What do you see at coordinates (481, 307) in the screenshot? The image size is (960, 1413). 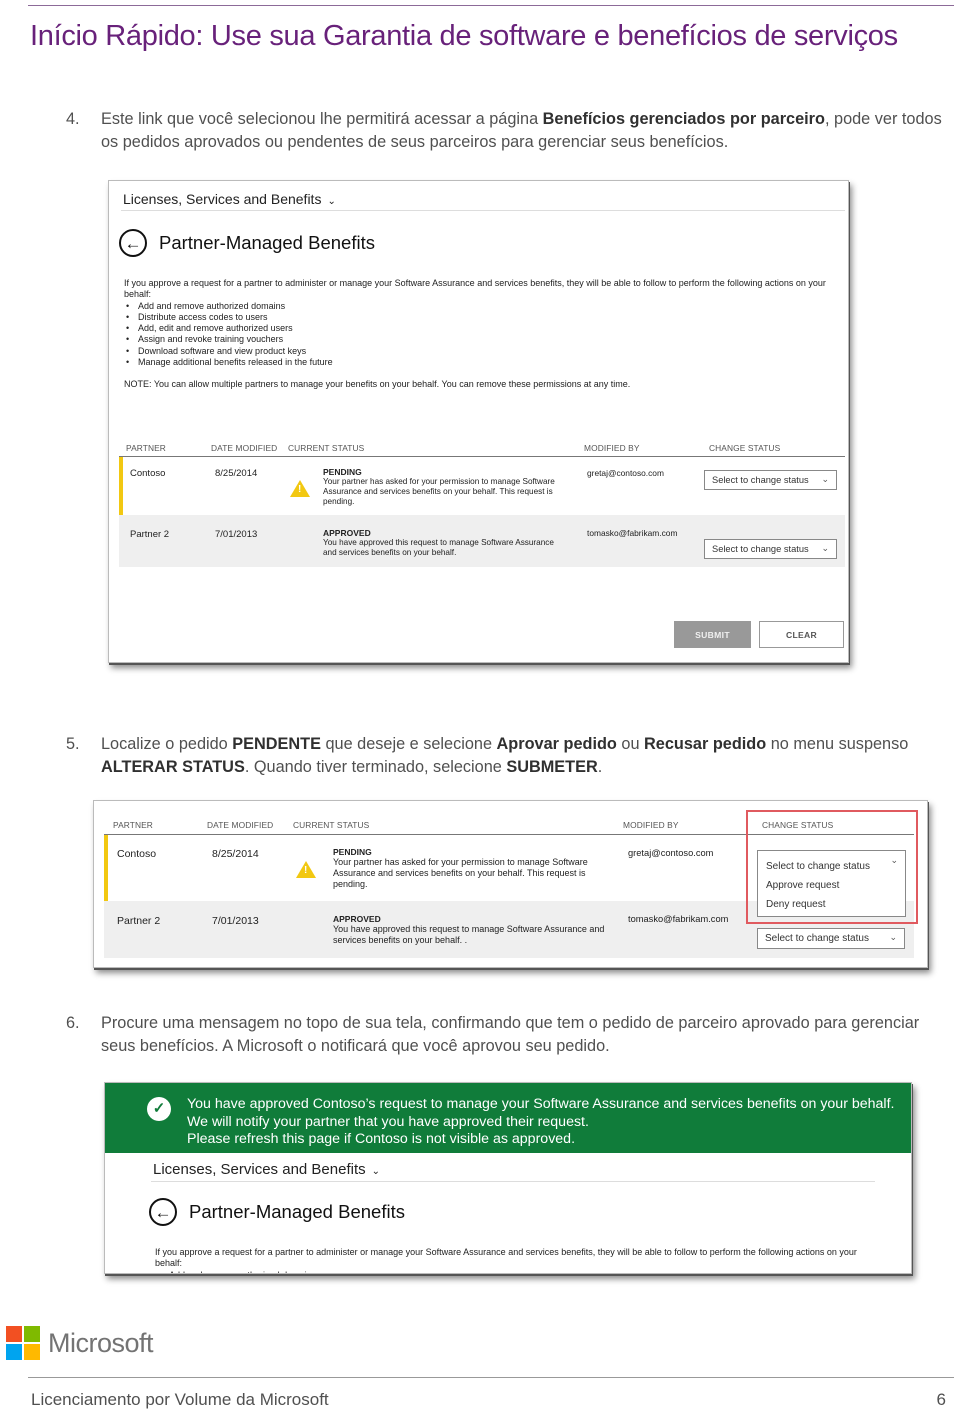 I see `action-item: Add and remove authorized domains` at bounding box center [481, 307].